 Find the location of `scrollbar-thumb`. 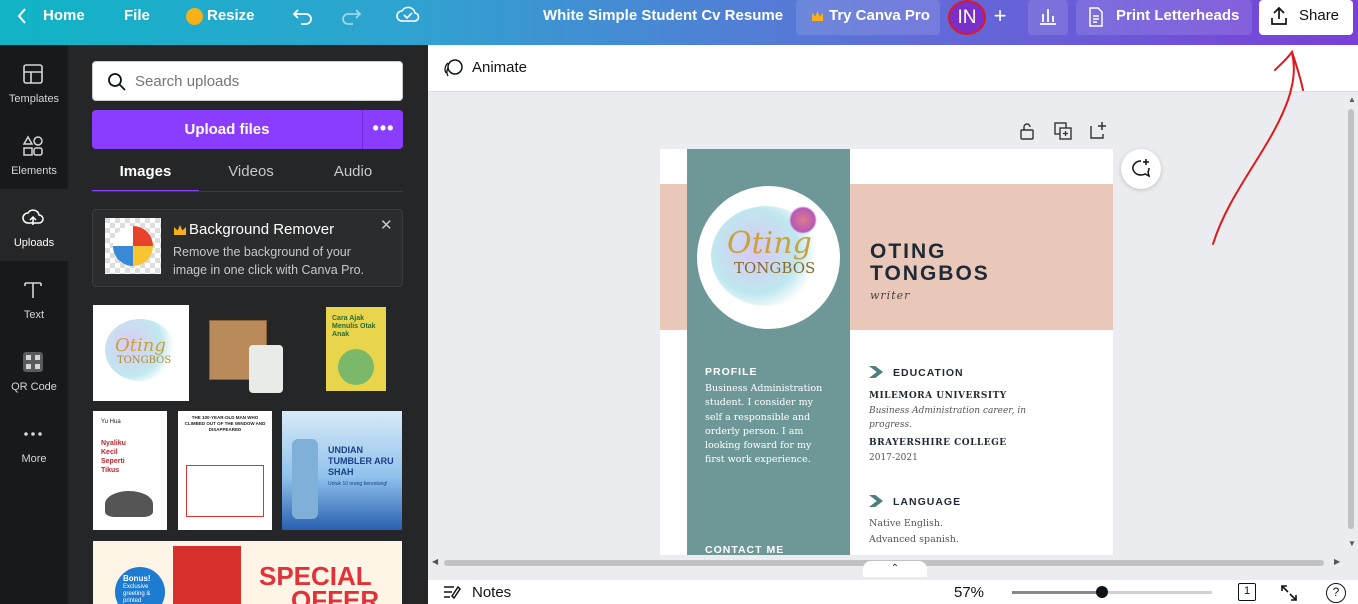

scrollbar-thumb is located at coordinates (1351, 319).